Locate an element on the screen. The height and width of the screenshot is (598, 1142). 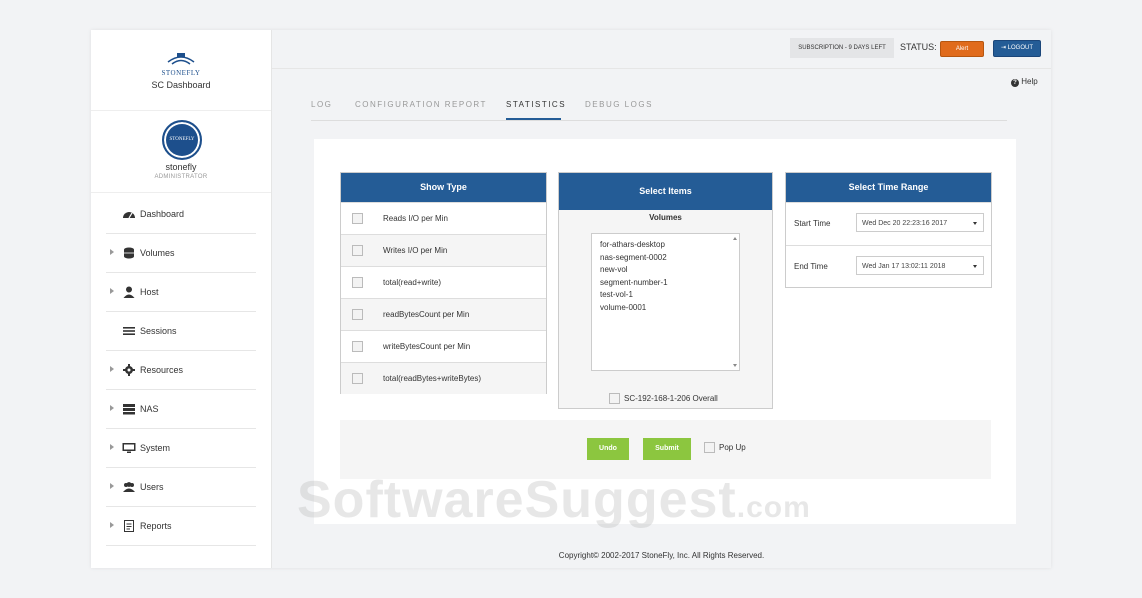
option-label: readBytesCount per Min is located at coordinates (426, 314).